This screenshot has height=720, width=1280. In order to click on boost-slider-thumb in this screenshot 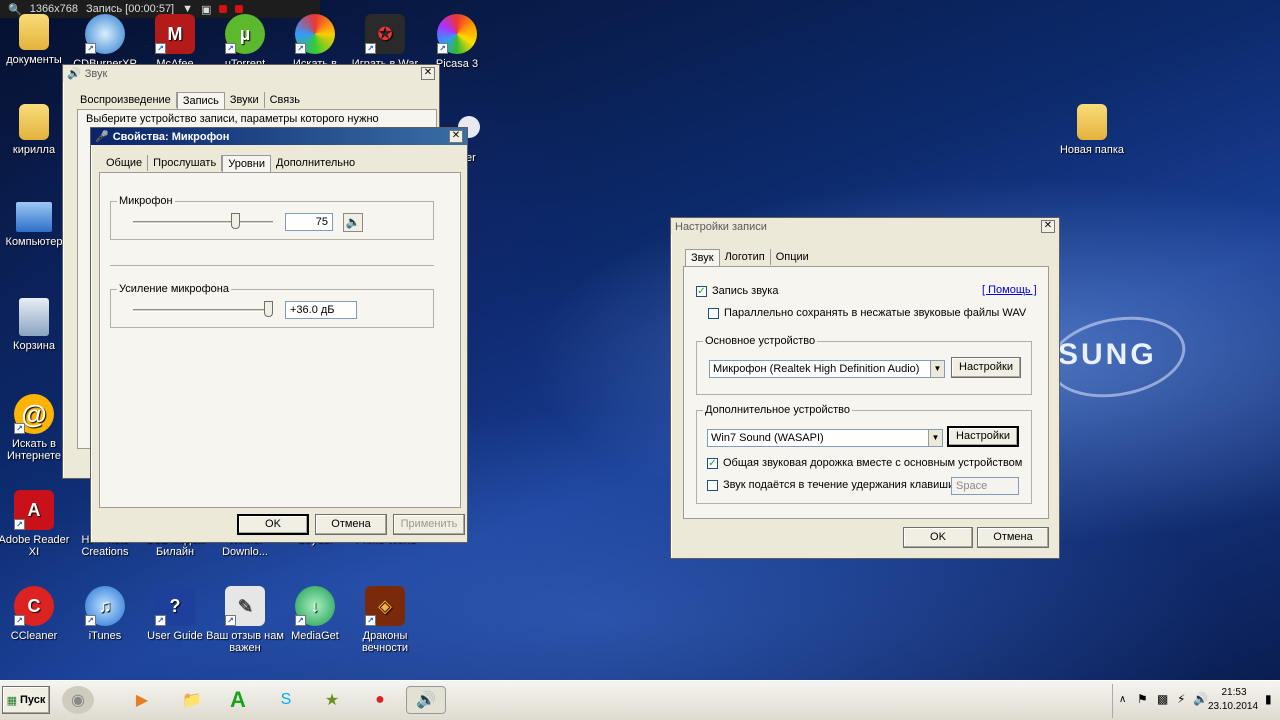, I will do `click(268, 309)`.